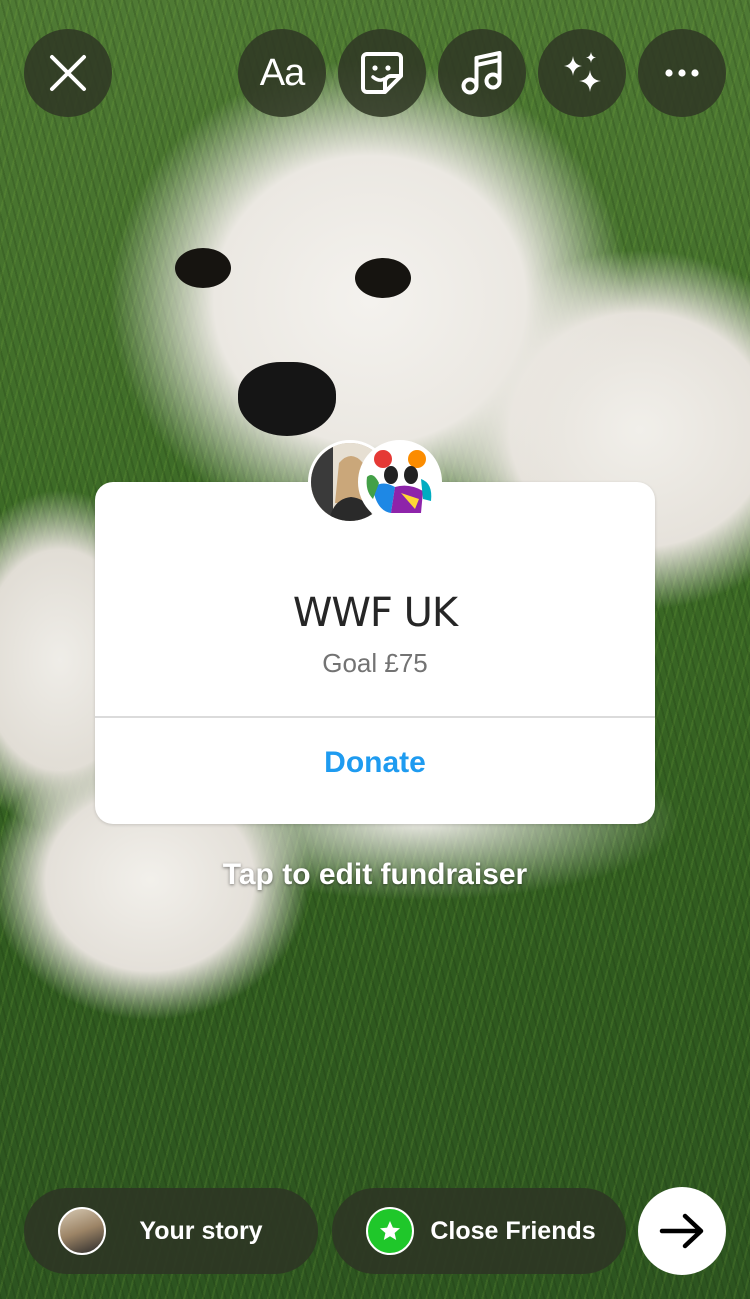 This screenshot has width=750, height=1299. What do you see at coordinates (375, 875) in the screenshot?
I see `edit-fundraiser-hint: Tap to edit fundraiser` at bounding box center [375, 875].